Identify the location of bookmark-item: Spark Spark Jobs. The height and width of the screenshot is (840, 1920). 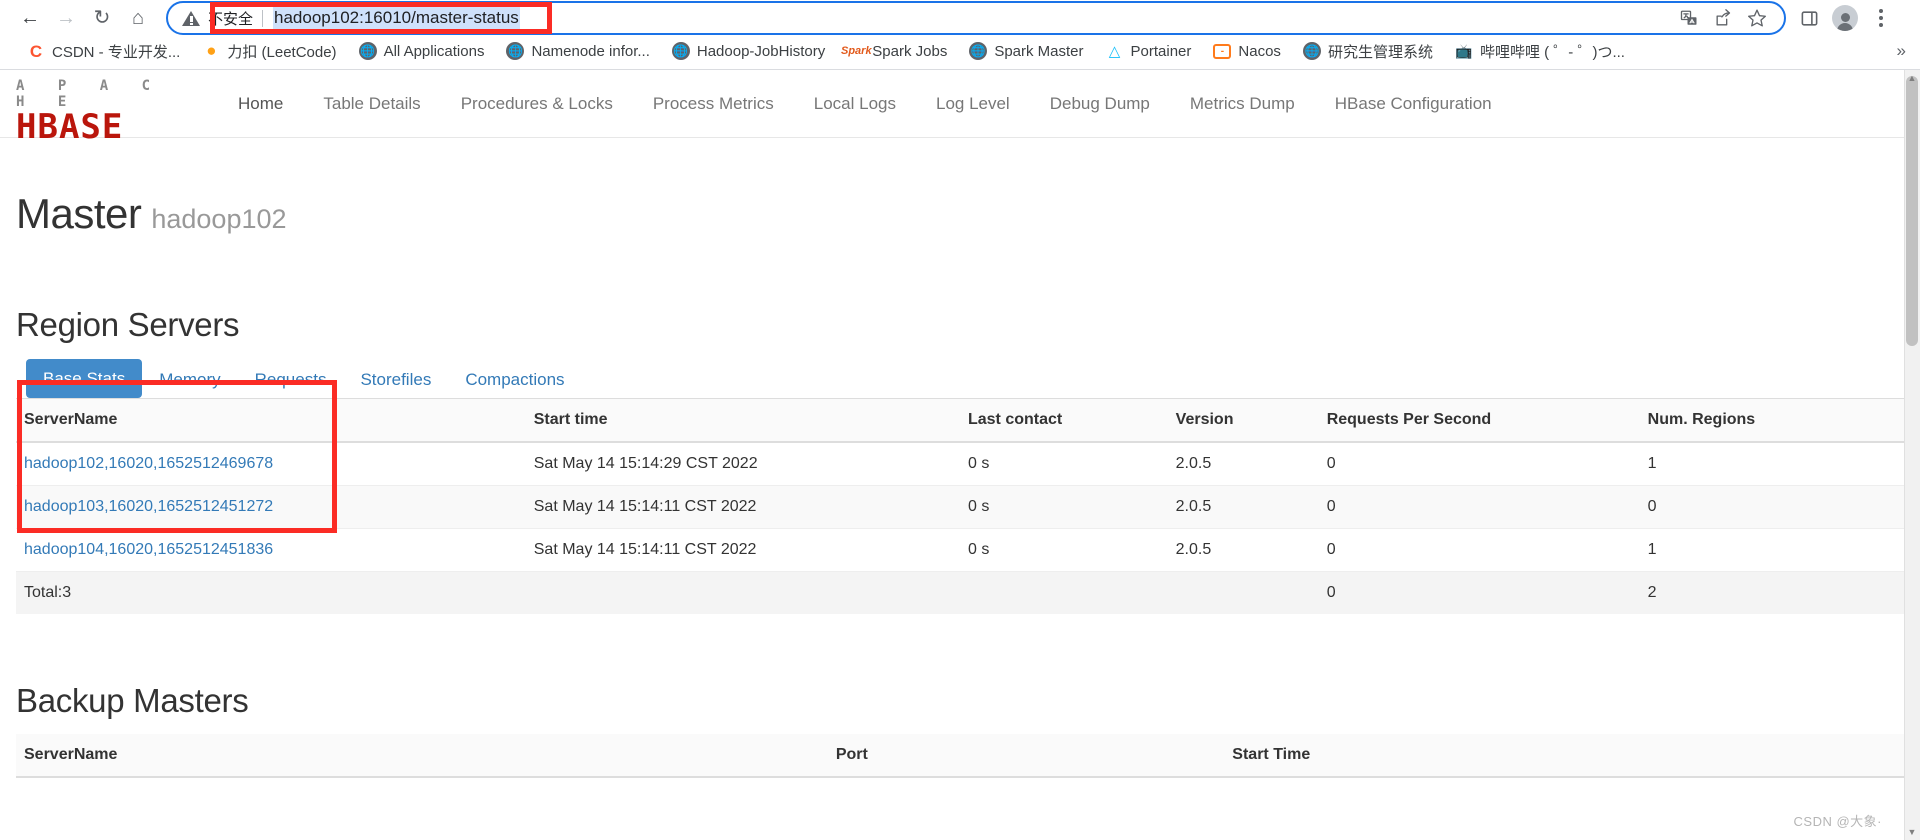
(897, 51).